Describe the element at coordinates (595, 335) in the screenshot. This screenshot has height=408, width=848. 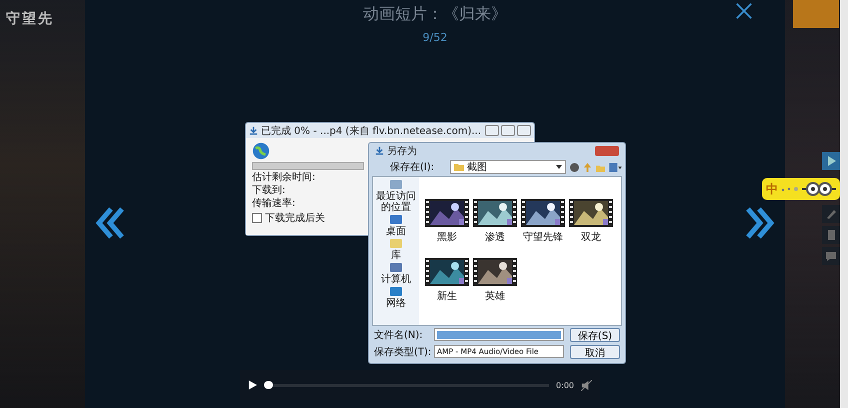
I see `save-button: 保存(S)` at that location.